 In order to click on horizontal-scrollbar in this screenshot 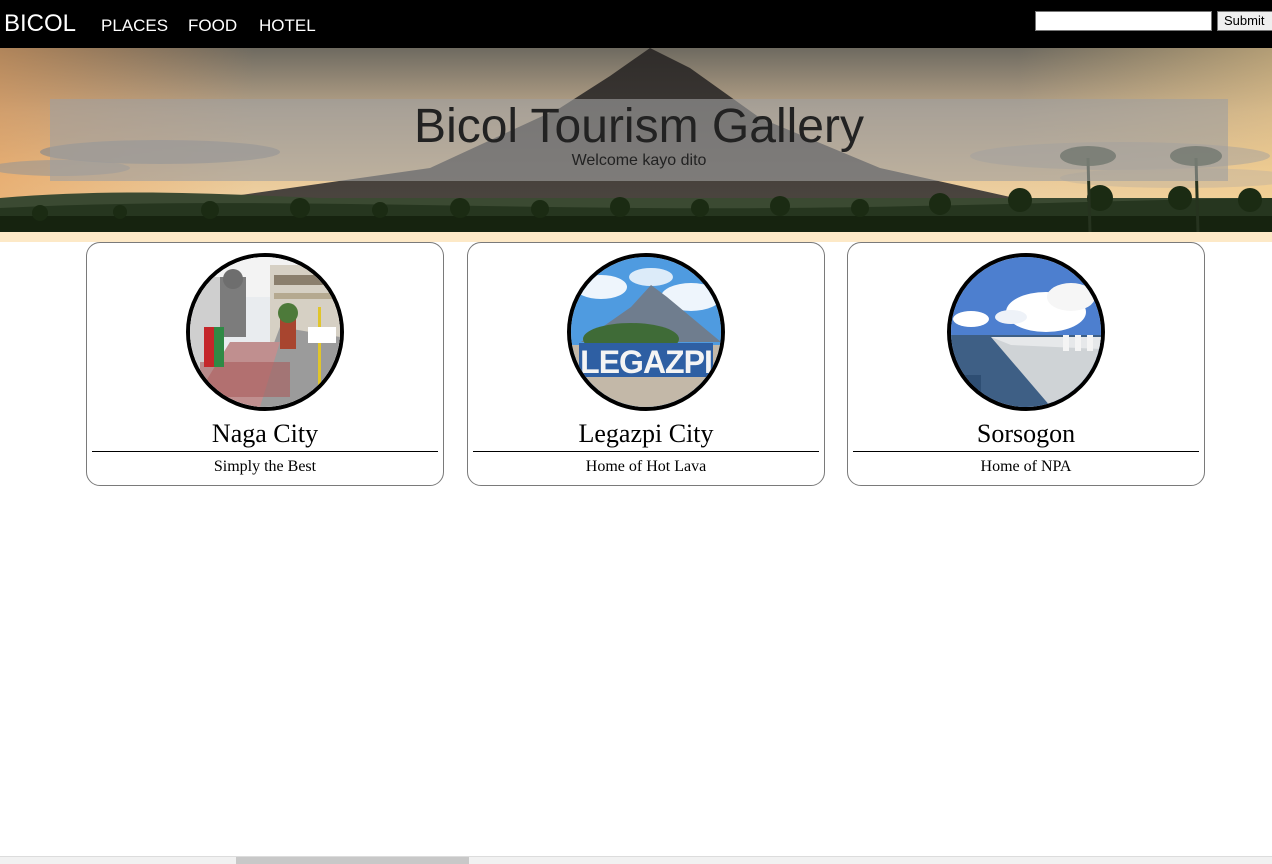, I will do `click(636, 860)`.